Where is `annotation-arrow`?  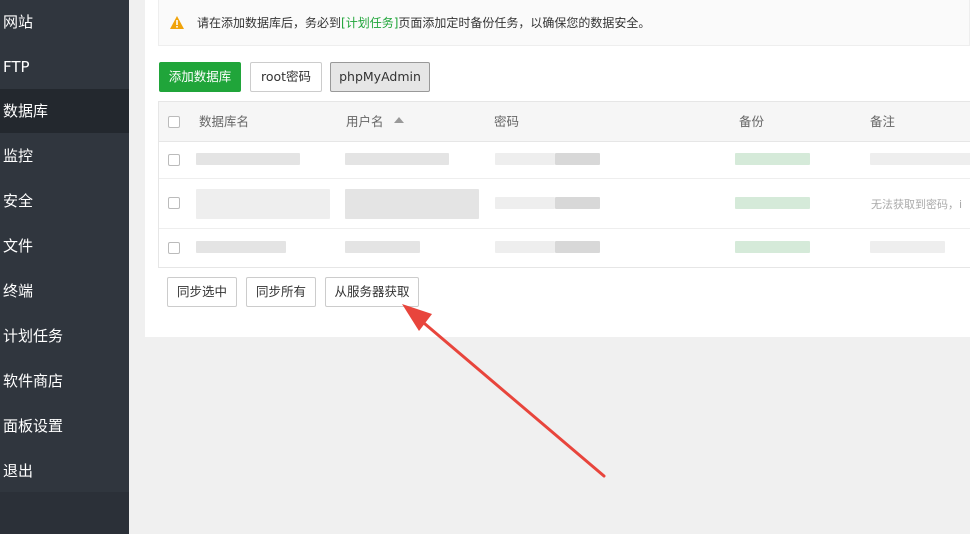
annotation-arrow is located at coordinates (504, 391).